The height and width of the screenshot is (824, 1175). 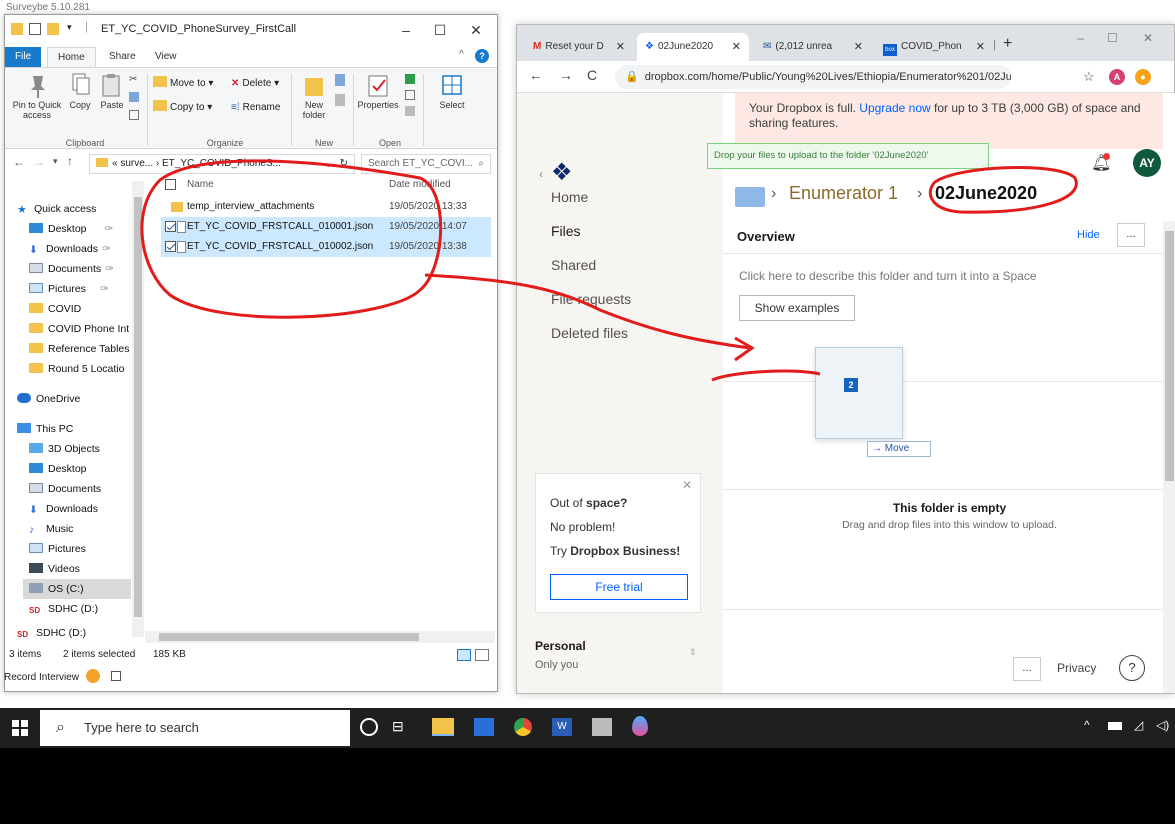 I want to click on hide-overview-link: Hide, so click(x=1088, y=235).